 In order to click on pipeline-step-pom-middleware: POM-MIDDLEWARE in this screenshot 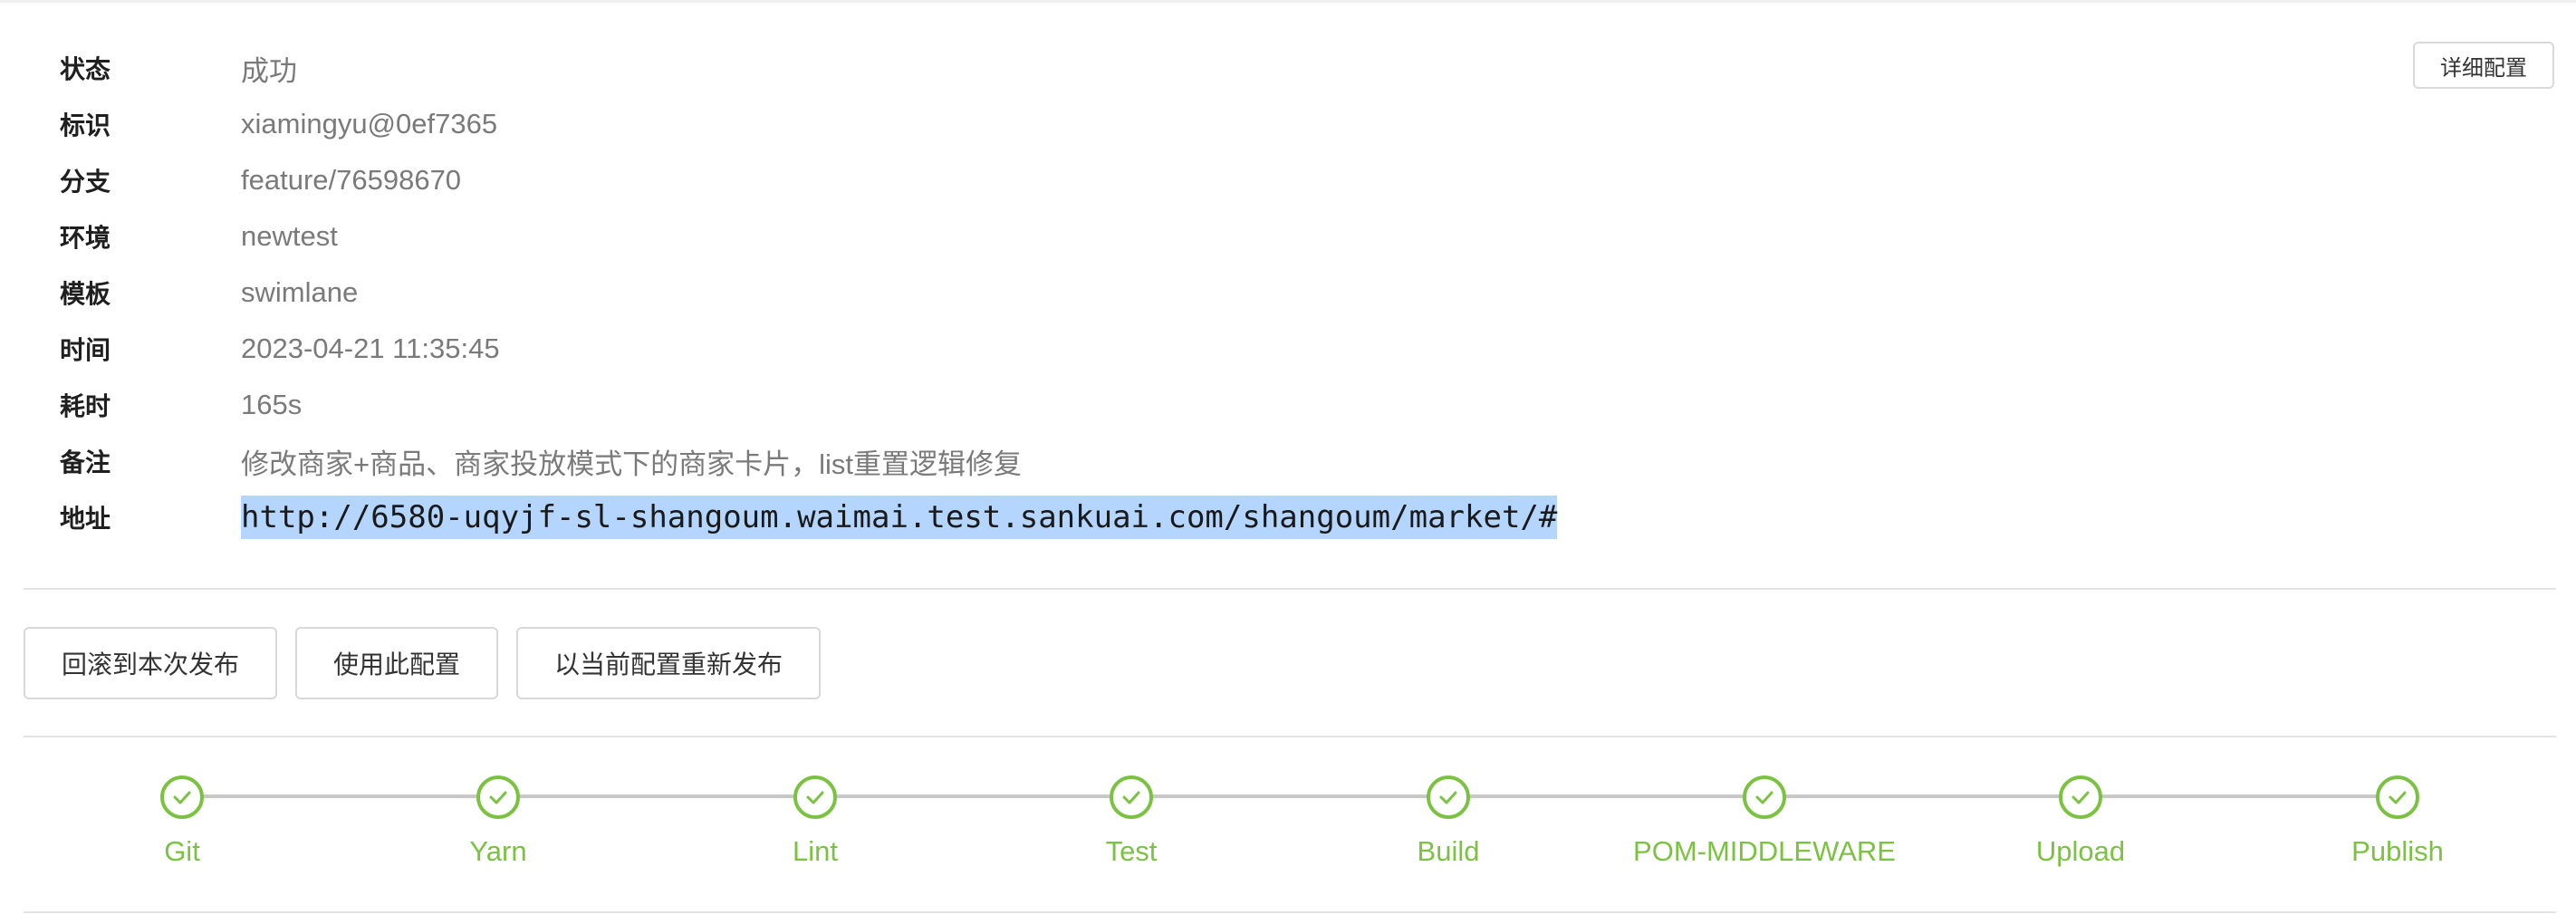, I will do `click(1764, 819)`.